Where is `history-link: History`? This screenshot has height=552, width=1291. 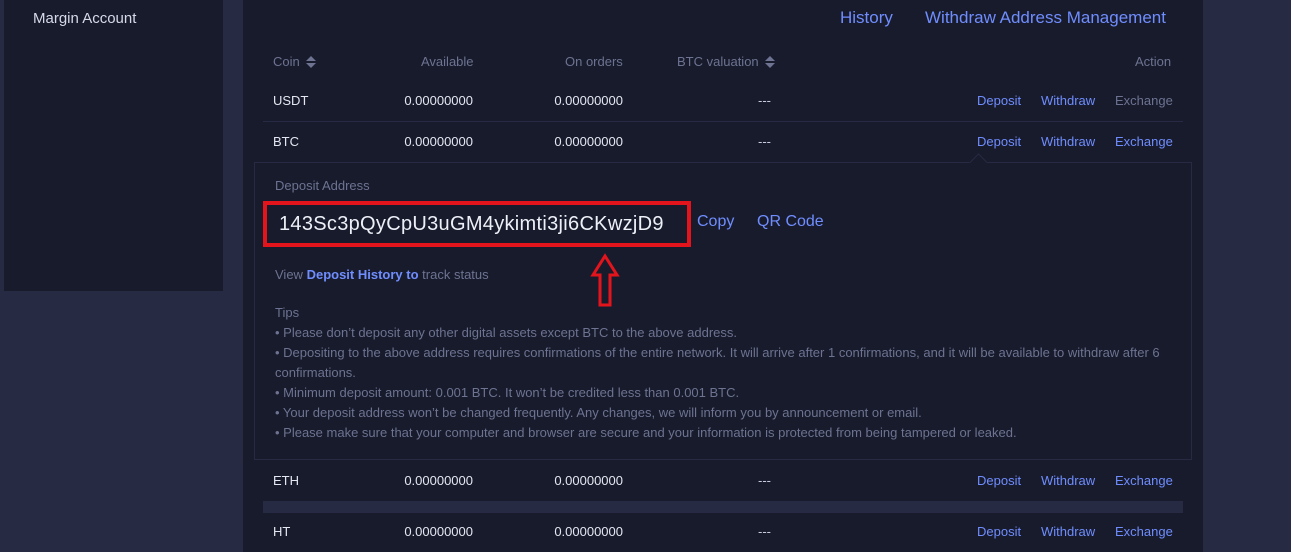
history-link: History is located at coordinates (866, 18).